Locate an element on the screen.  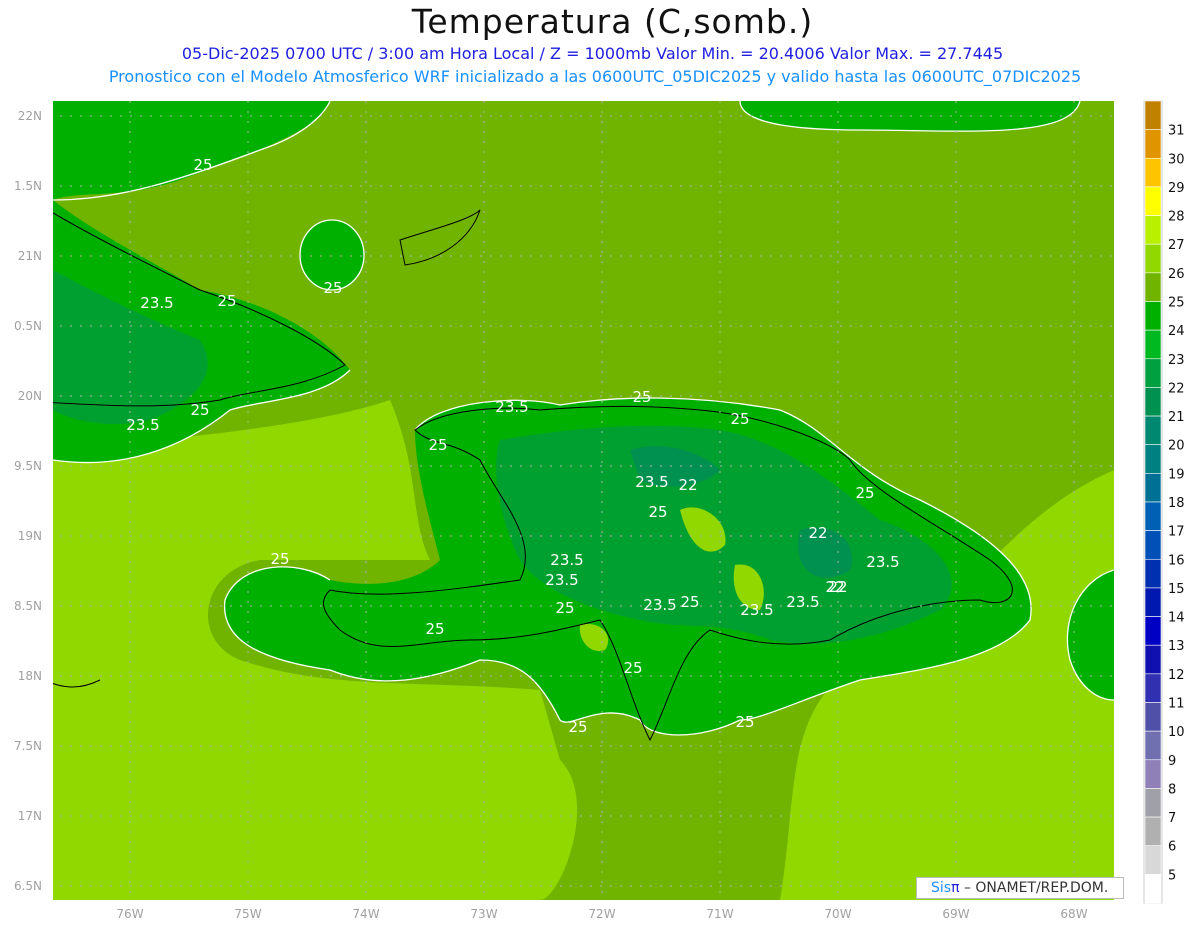
colorbar-label: 17 is located at coordinates (1176, 532).